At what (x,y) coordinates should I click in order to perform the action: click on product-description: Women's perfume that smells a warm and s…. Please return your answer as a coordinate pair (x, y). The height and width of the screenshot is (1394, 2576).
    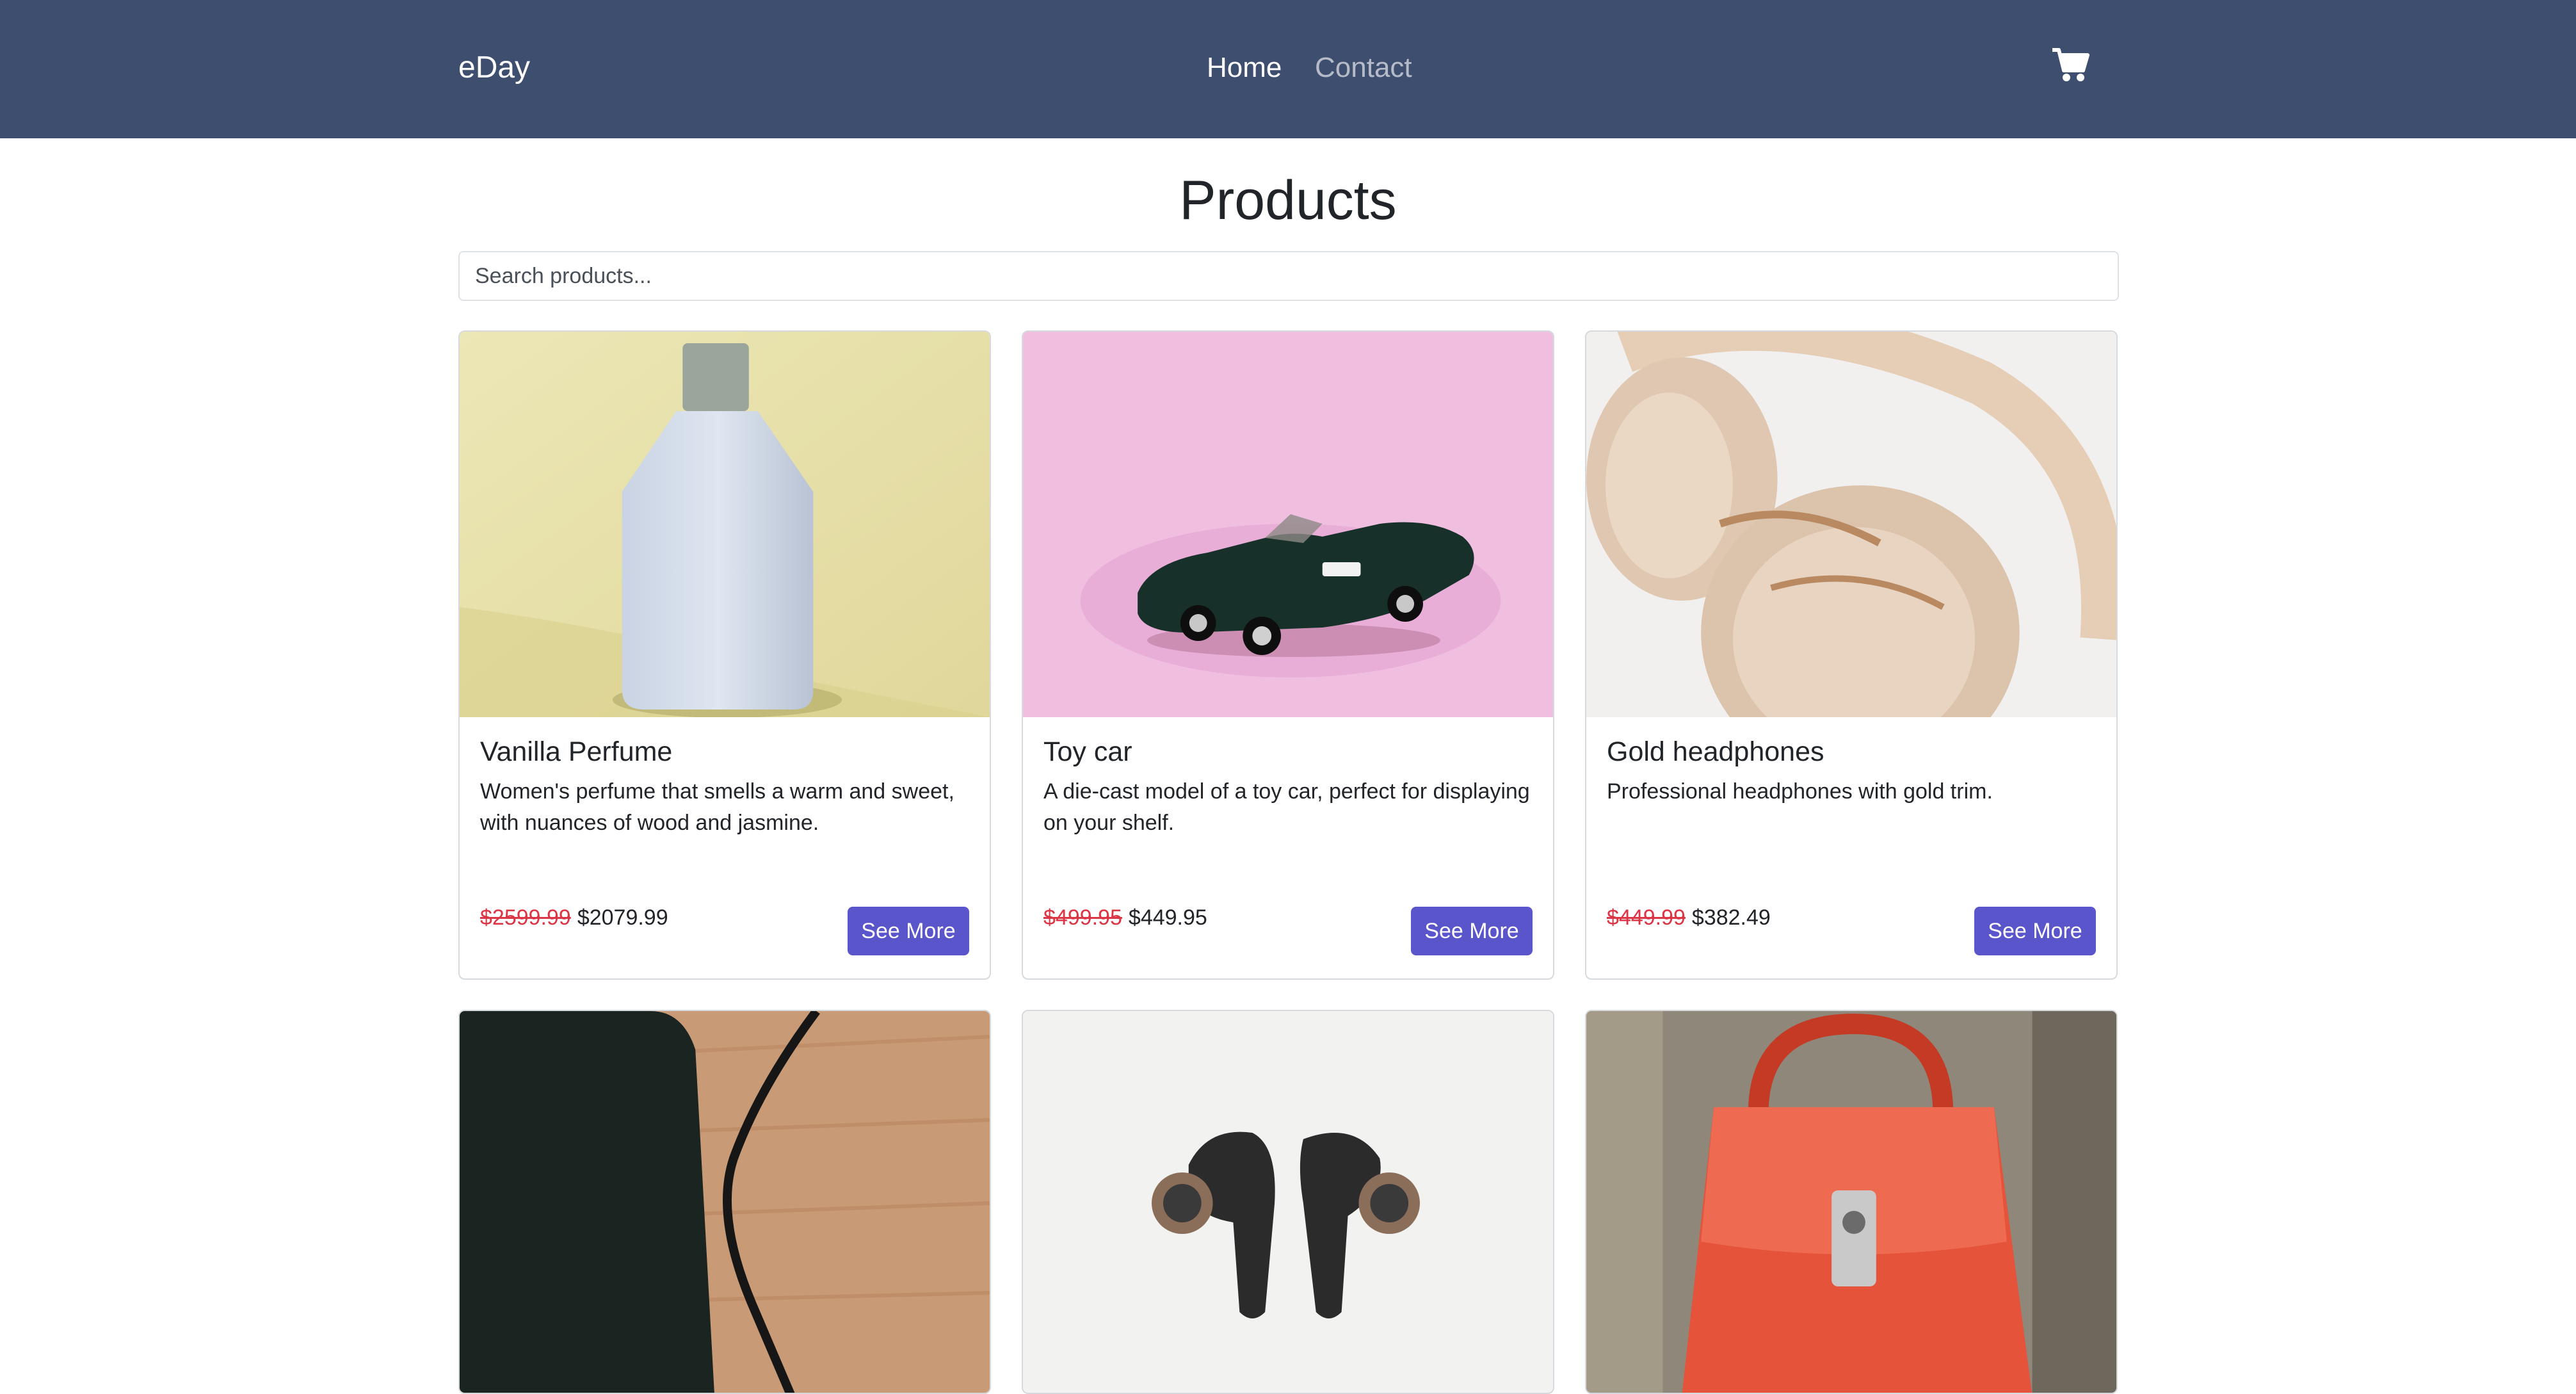
    Looking at the image, I should click on (717, 807).